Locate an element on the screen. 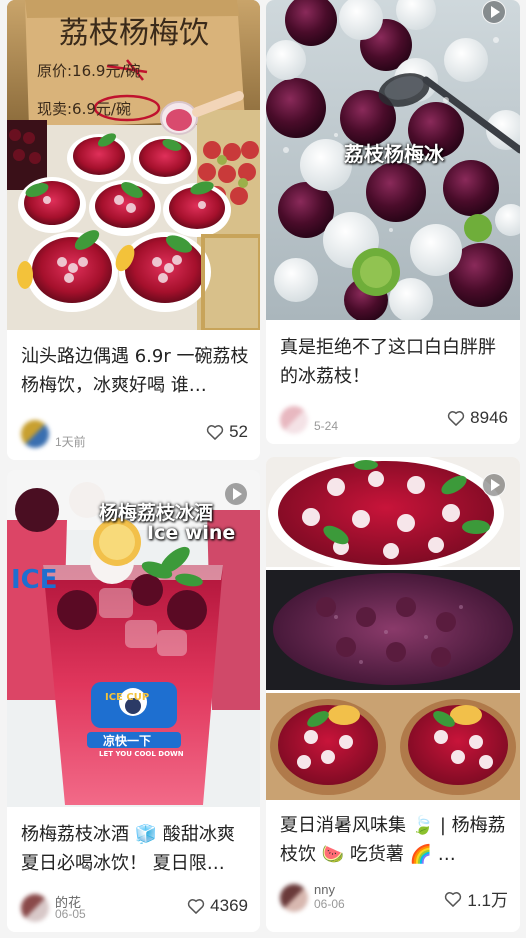  like-button: 8946 is located at coordinates (477, 418).